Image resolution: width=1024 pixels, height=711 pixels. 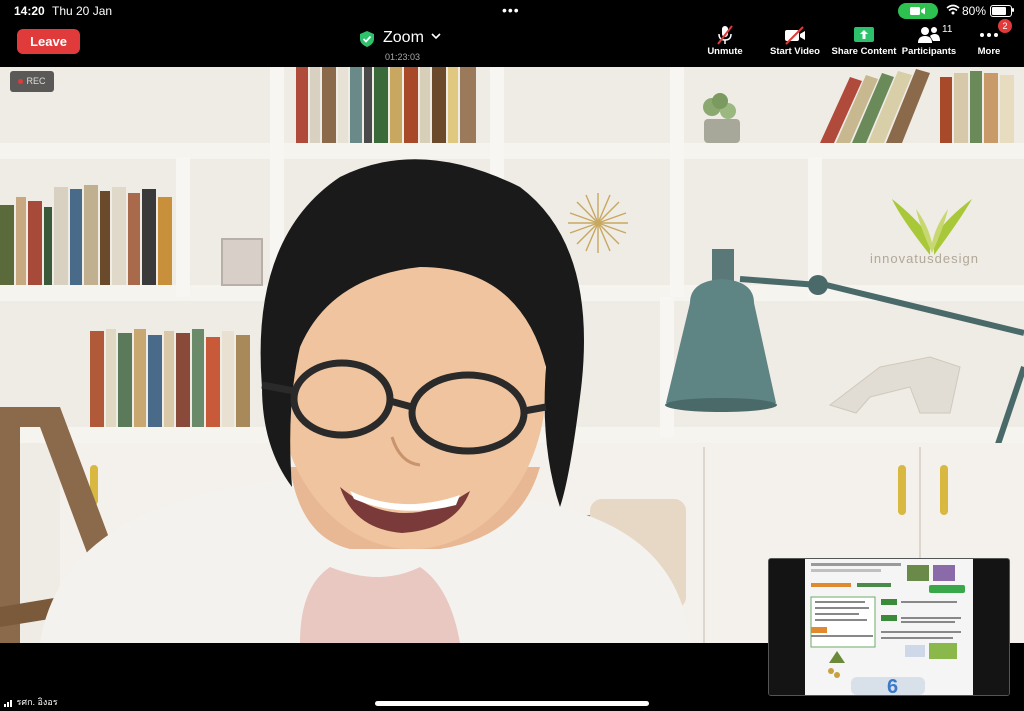 I want to click on svg-text: 6, so click(x=892, y=685).